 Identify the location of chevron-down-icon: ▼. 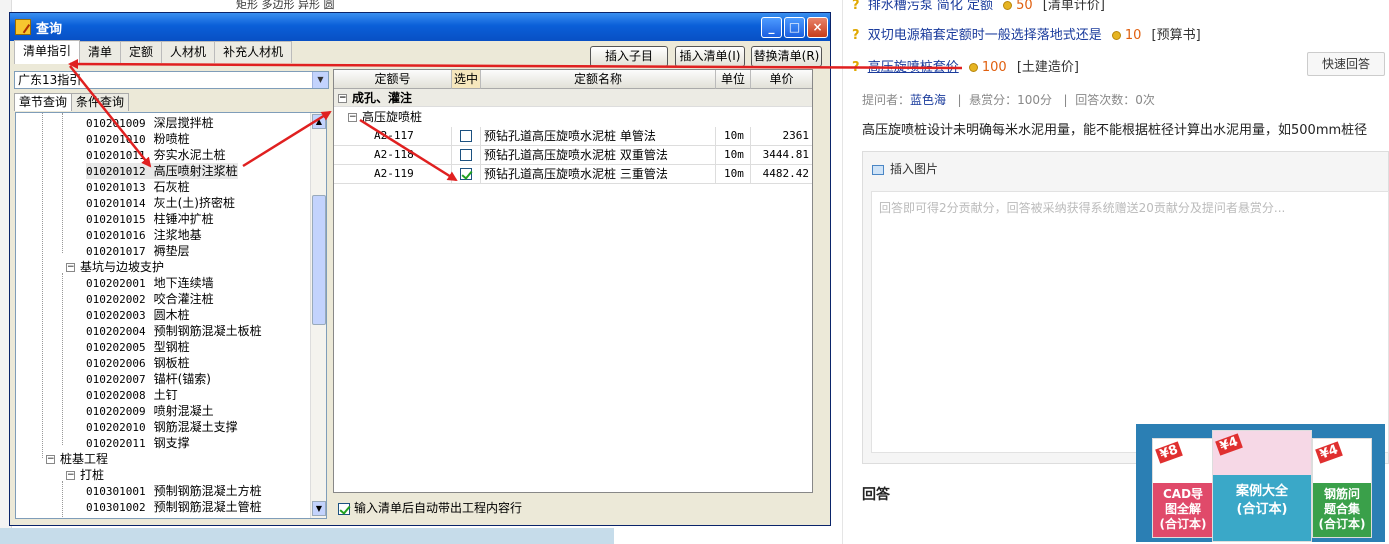
(320, 80).